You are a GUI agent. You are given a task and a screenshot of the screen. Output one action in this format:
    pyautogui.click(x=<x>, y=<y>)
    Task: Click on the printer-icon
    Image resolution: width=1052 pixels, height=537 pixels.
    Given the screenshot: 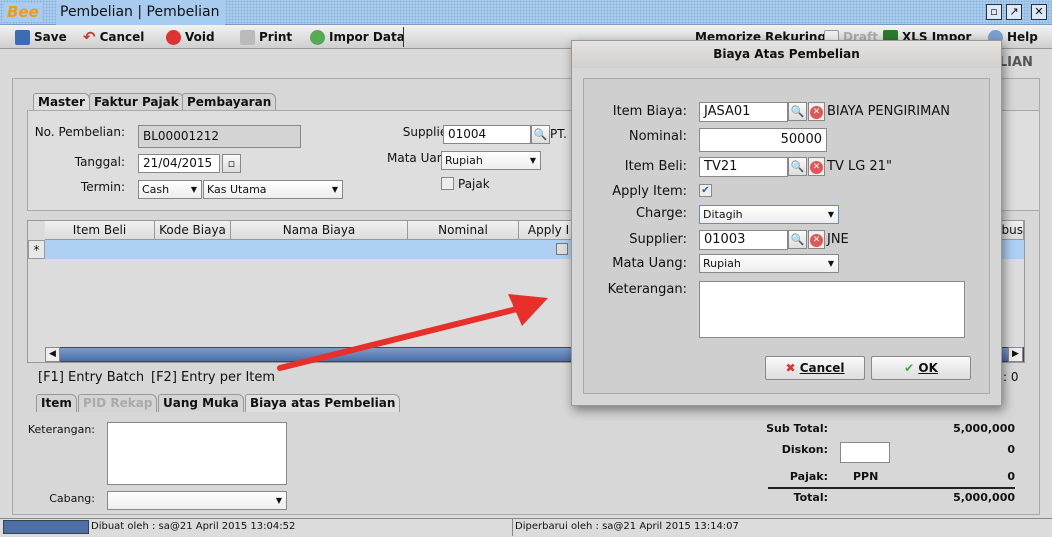 What is the action you would take?
    pyautogui.click(x=247, y=37)
    